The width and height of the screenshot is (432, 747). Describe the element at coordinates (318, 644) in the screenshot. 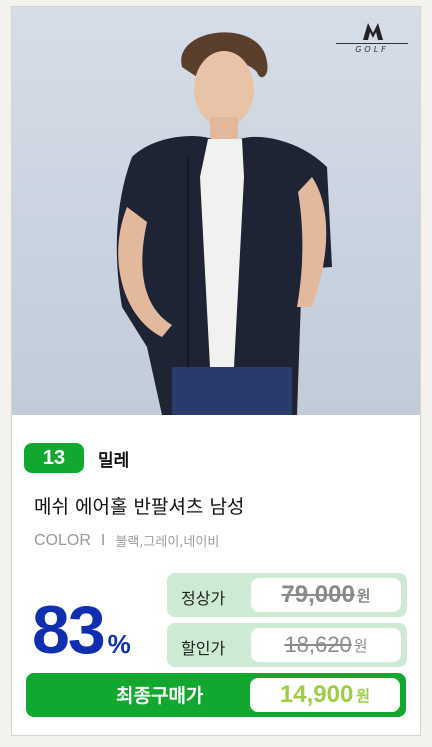

I see `sale-price: 18,620` at that location.